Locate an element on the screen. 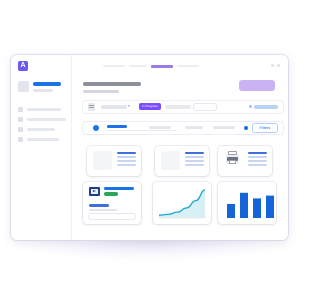 Image resolution: width=320 pixels, height=300 pixels. user-name-placeholder is located at coordinates (47, 84).